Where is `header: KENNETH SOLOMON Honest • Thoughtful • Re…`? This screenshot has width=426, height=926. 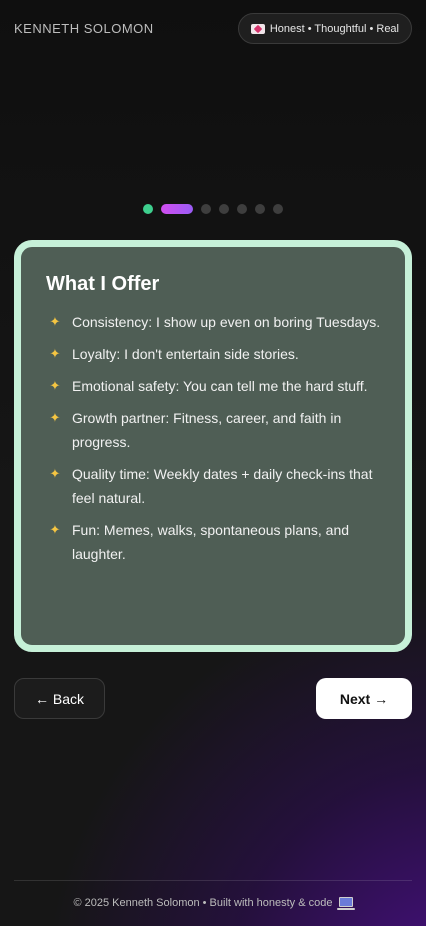
header: KENNETH SOLOMON Honest • Thoughtful • Re… is located at coordinates (213, 28).